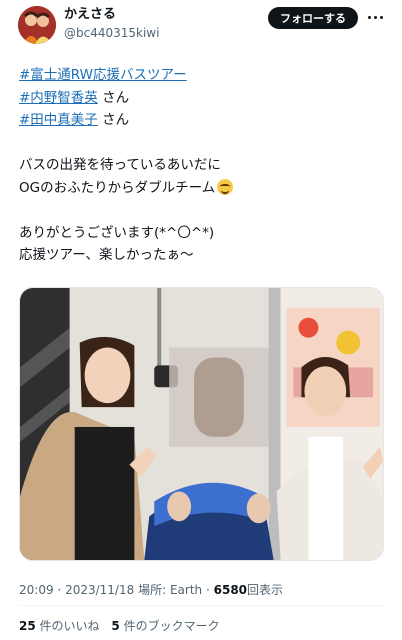 This screenshot has height=640, width=402. I want to click on likes-stat: 25 件のいいね, so click(59, 626).